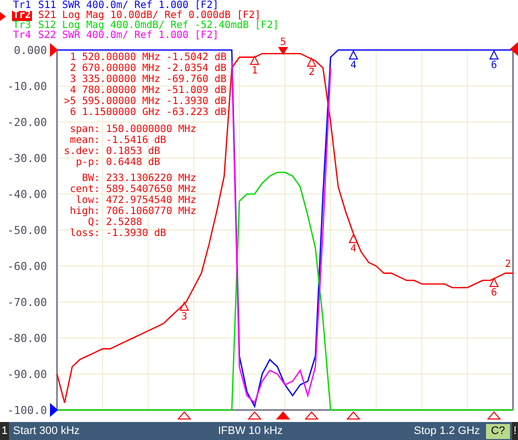  What do you see at coordinates (84, 233) in the screenshot?
I see `bandwidth-label: loss:` at bounding box center [84, 233].